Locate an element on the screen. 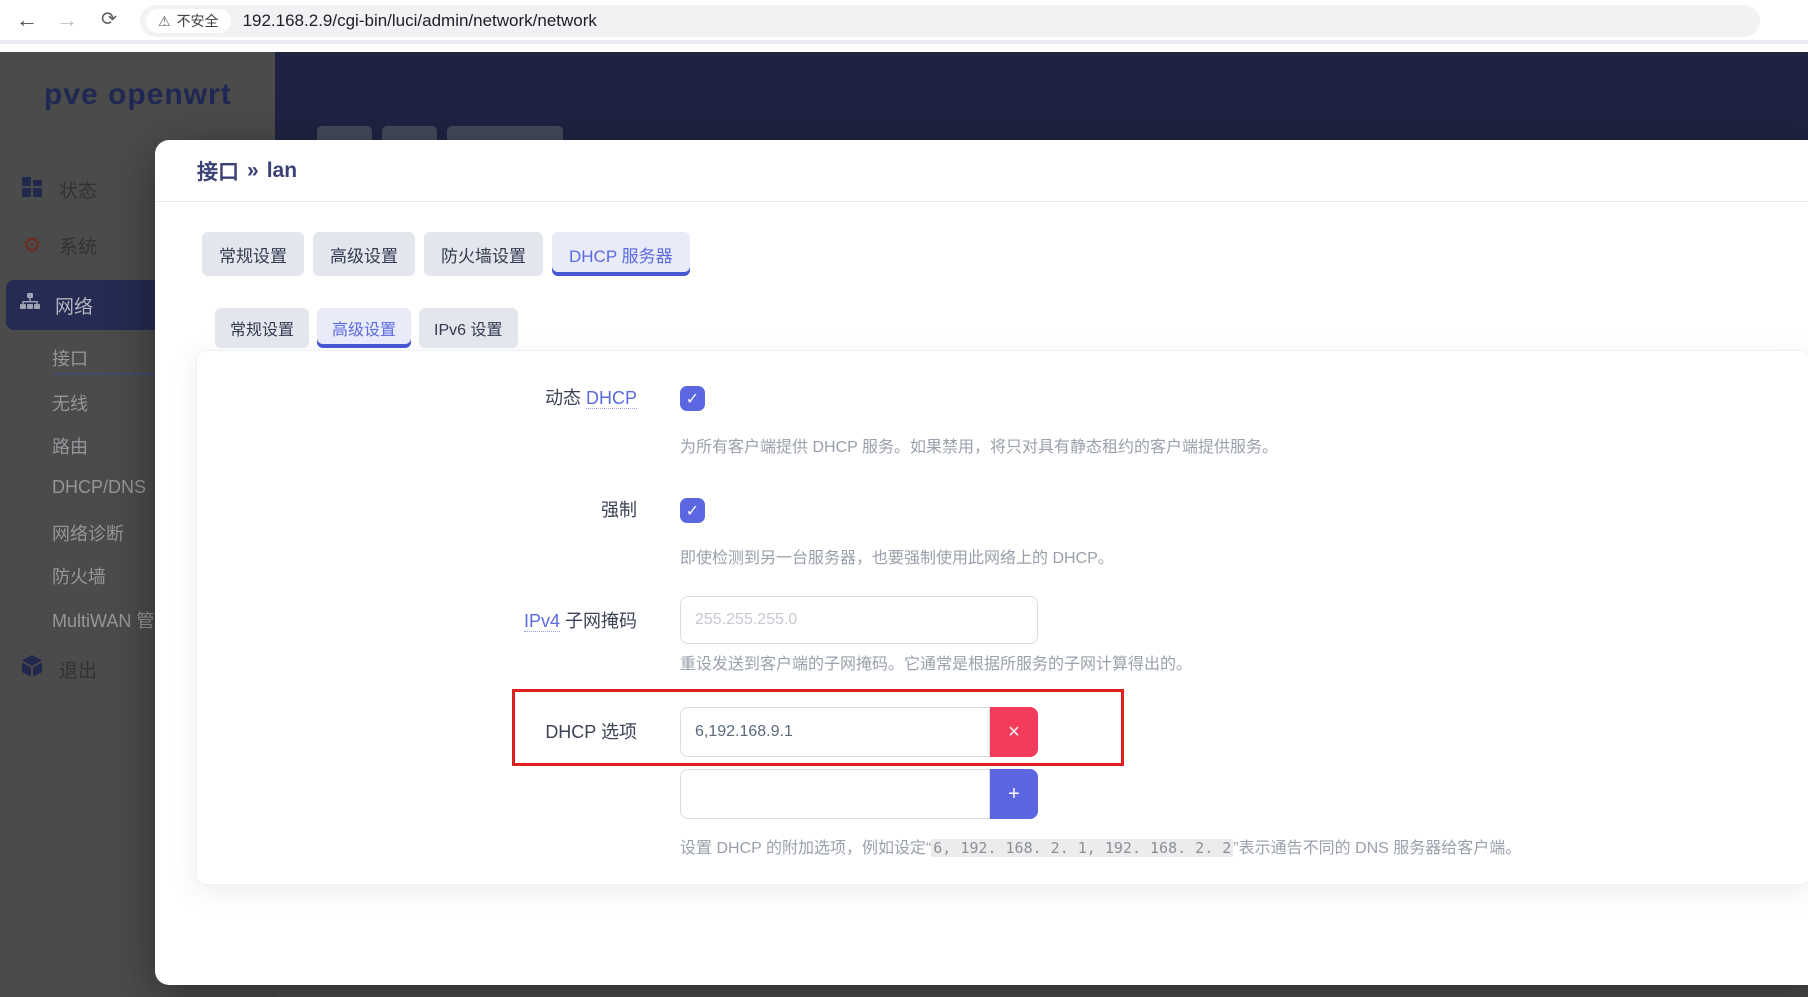 Image resolution: width=1808 pixels, height=997 pixels. warning-icon: ⚠ is located at coordinates (164, 20).